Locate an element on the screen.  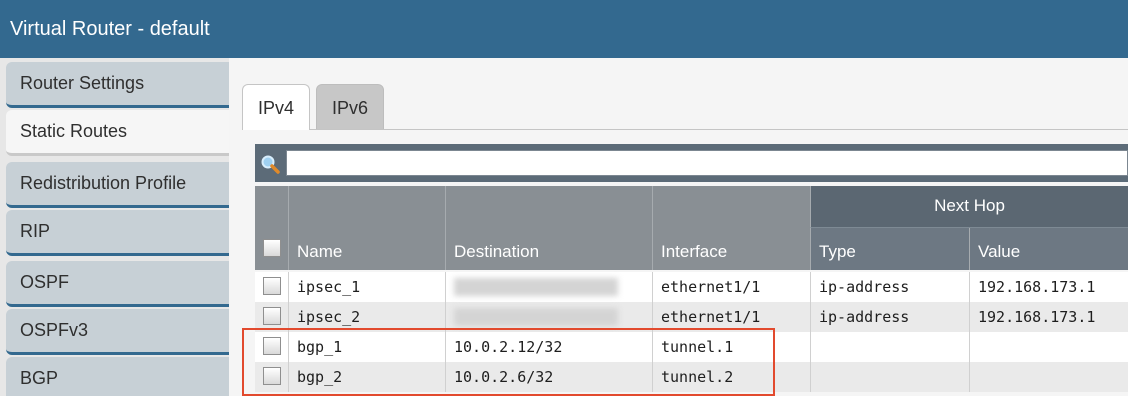
tab-divider is located at coordinates (685, 129).